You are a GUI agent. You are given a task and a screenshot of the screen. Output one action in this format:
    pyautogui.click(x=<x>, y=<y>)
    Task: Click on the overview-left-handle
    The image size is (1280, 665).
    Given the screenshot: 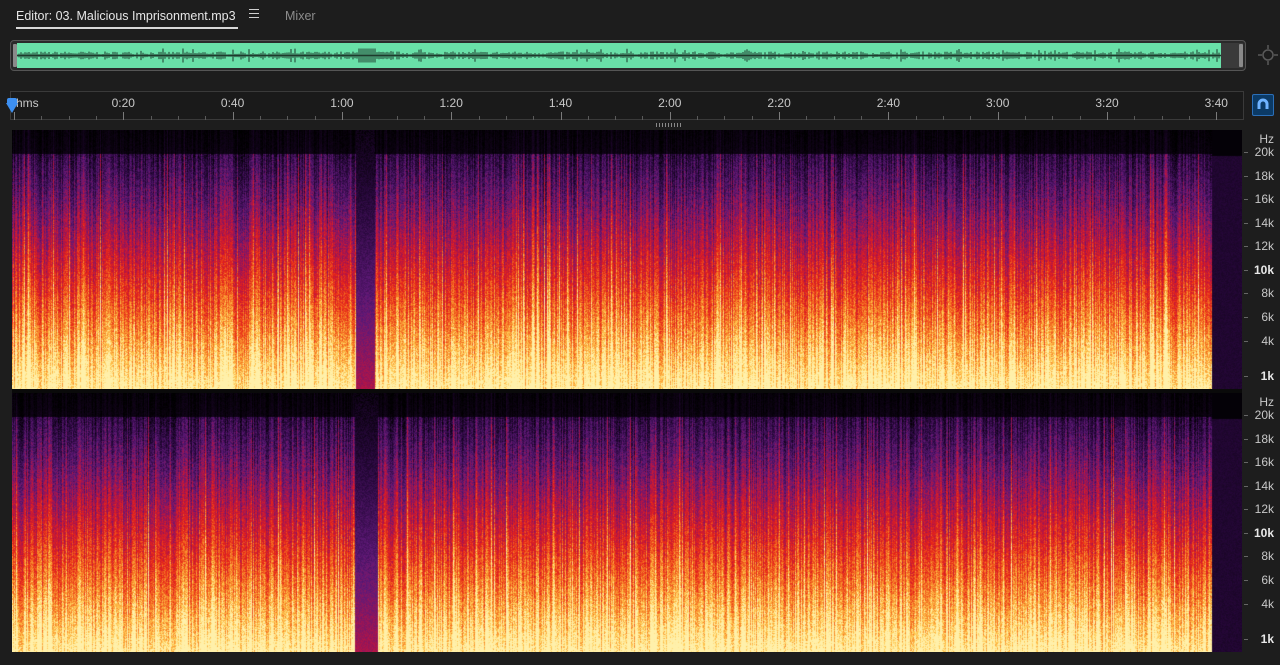 What is the action you would take?
    pyautogui.click(x=15, y=55)
    